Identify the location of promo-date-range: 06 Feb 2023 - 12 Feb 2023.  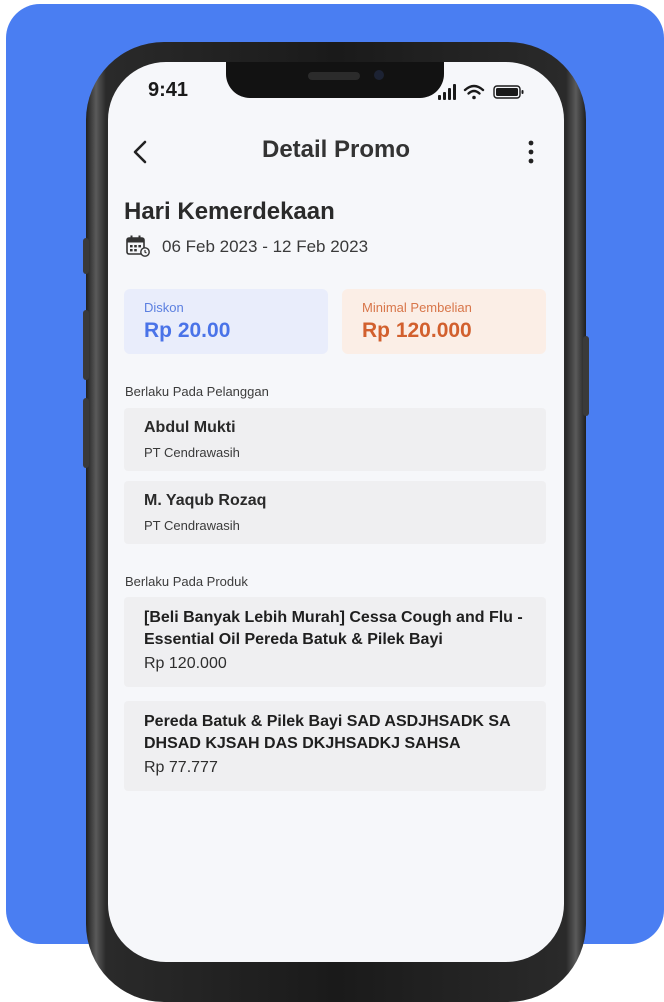
(265, 246).